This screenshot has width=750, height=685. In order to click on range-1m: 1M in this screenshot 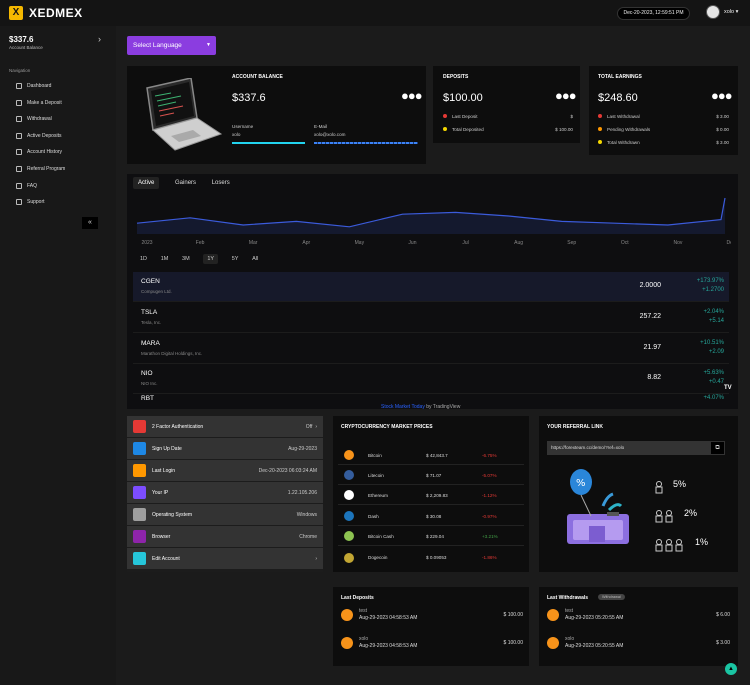, I will do `click(165, 259)`.